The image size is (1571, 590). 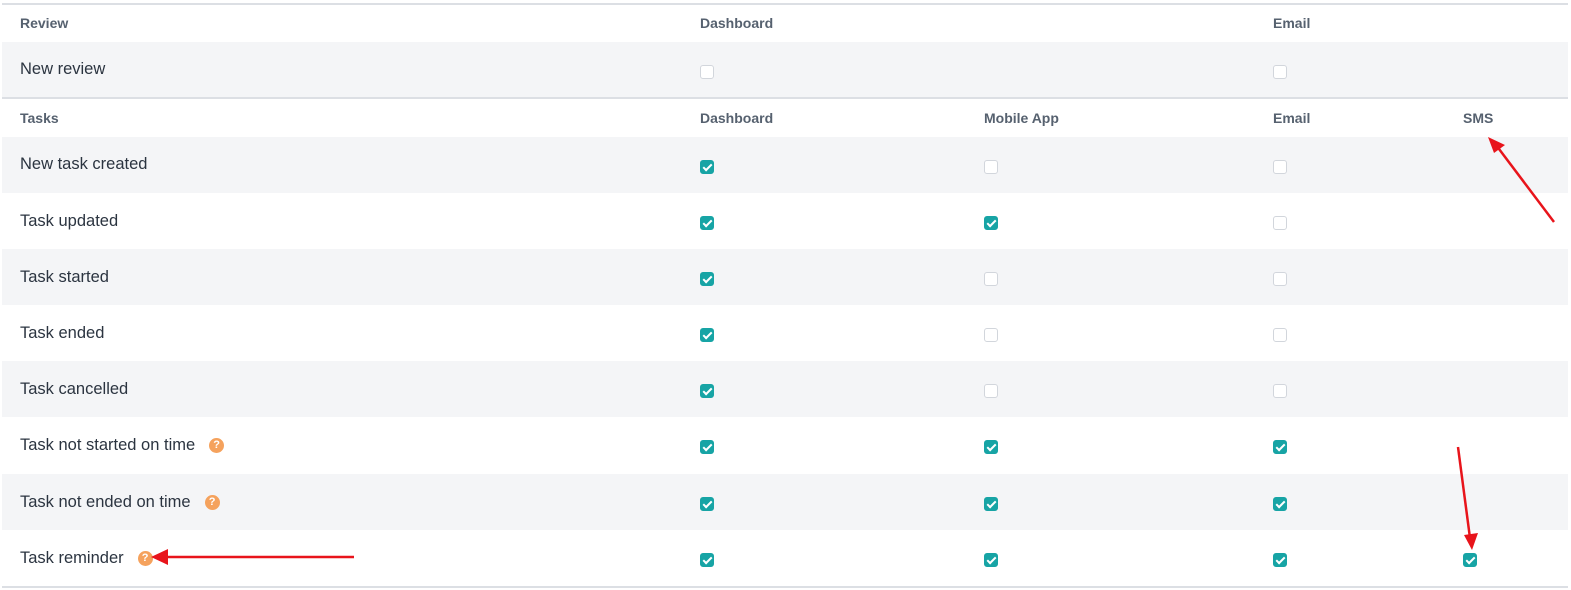 What do you see at coordinates (74, 389) in the screenshot?
I see `row-label: Task cancelled` at bounding box center [74, 389].